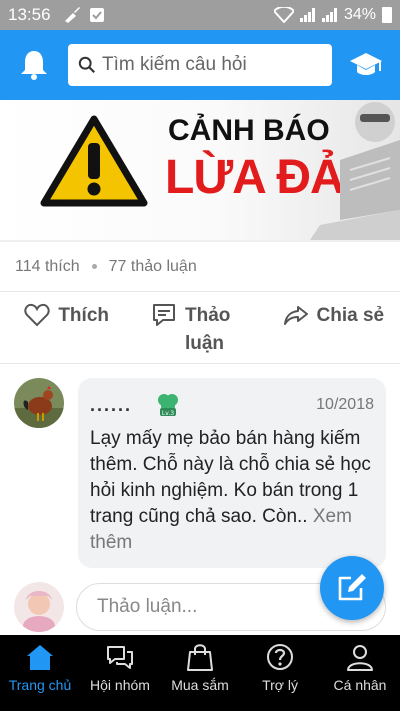 The height and width of the screenshot is (711, 400). I want to click on like-button: Thích, so click(66, 332).